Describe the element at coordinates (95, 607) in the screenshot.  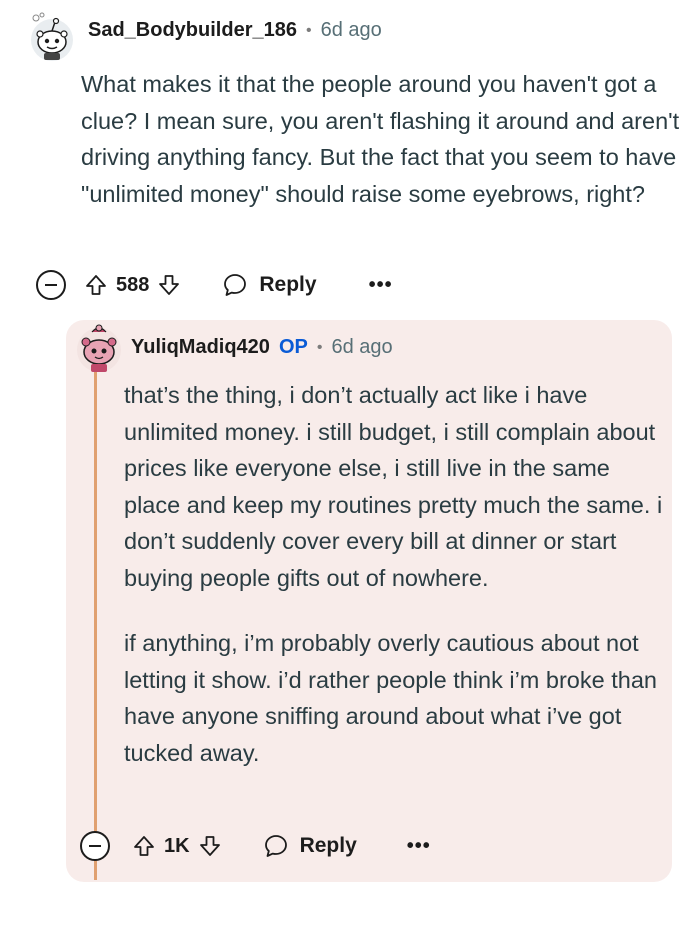
I see `thread-line` at that location.